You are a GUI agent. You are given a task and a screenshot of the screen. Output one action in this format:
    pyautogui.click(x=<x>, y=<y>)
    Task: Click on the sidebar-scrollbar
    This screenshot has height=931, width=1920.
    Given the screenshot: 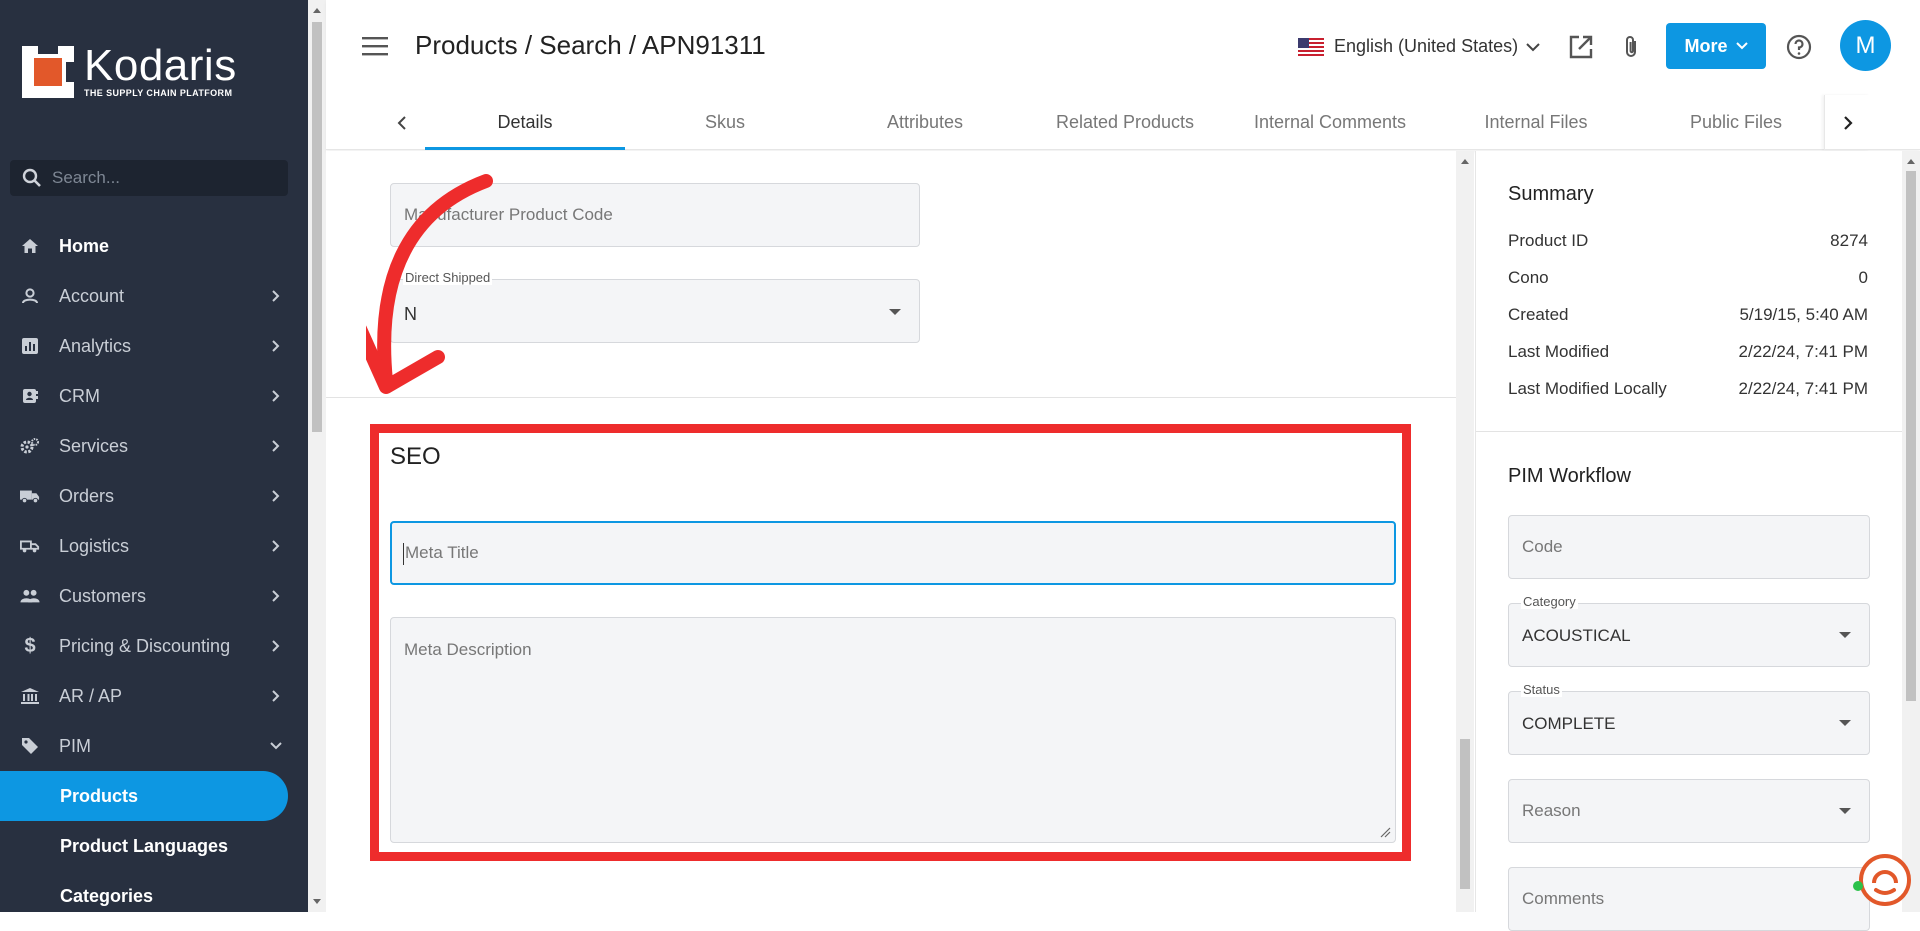 What is the action you would take?
    pyautogui.click(x=317, y=456)
    